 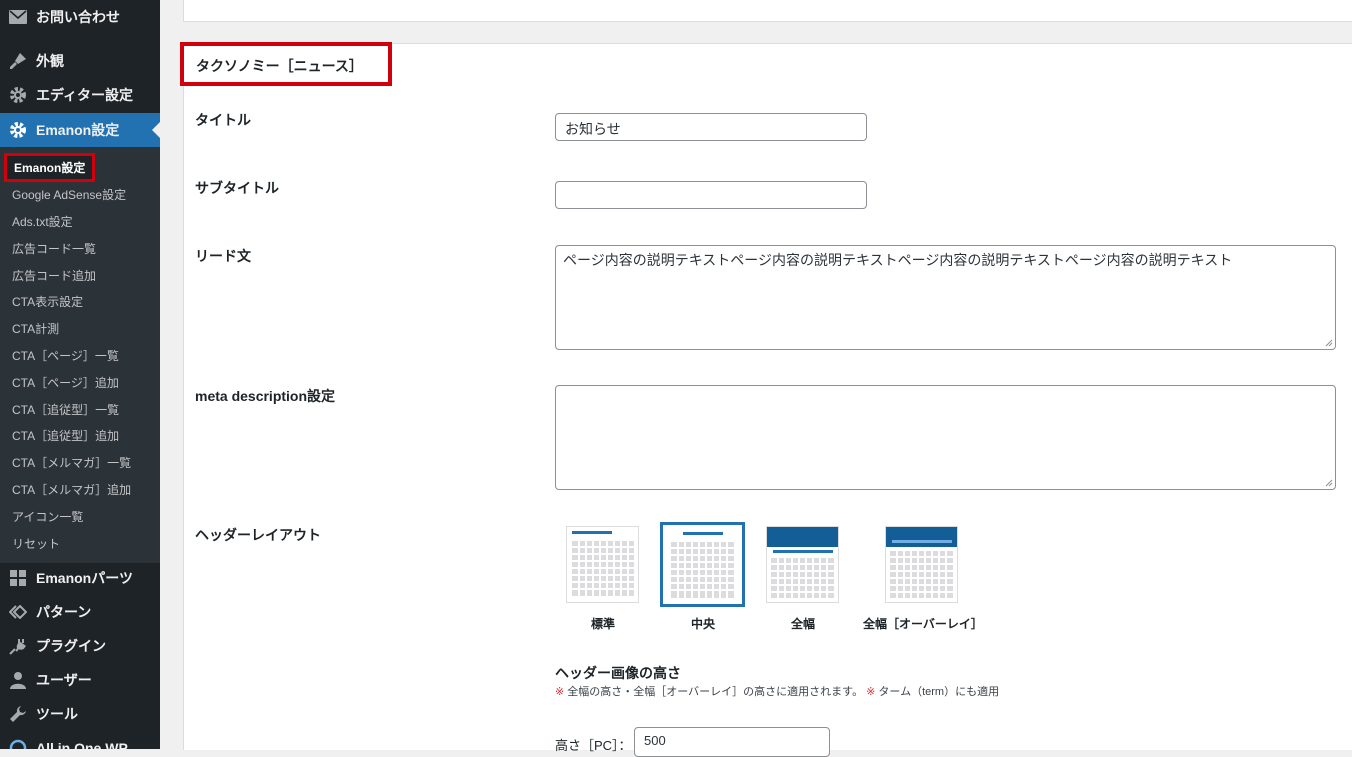 I want to click on menu-item-users: ユーザー, so click(x=80, y=680).